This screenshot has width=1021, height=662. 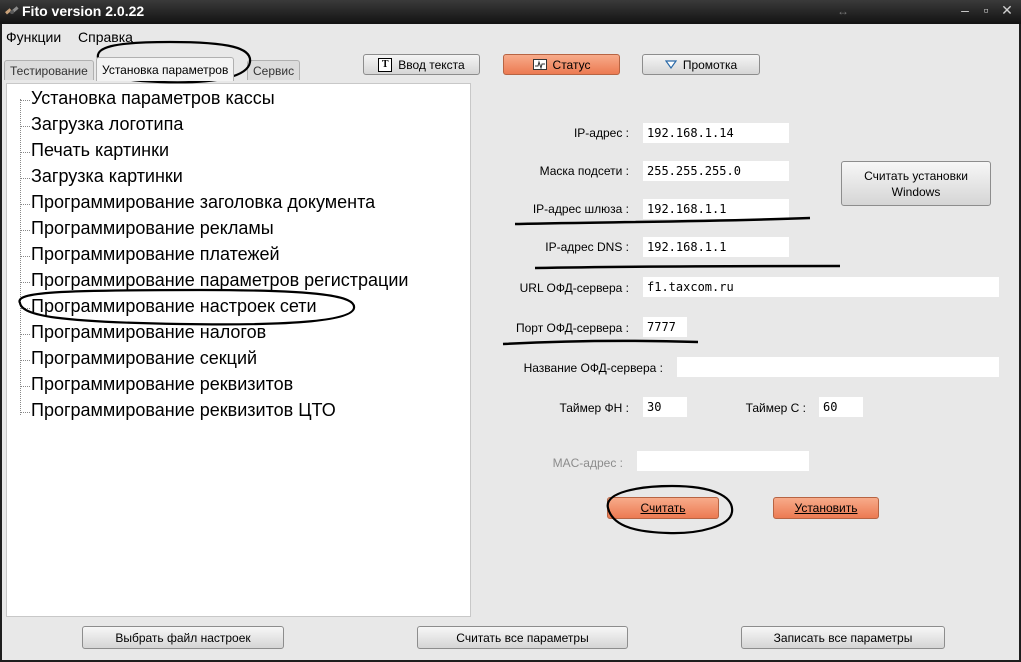 What do you see at coordinates (665, 327) in the screenshot?
I see `ofd-port-field` at bounding box center [665, 327].